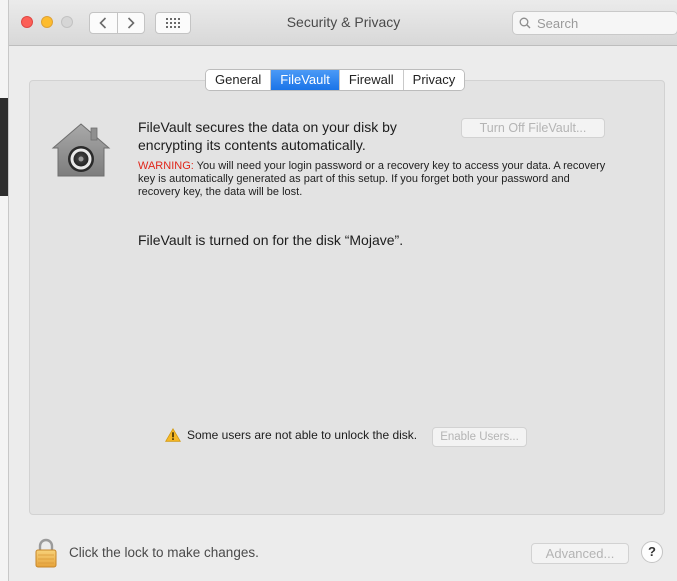 Image resolution: width=677 pixels, height=581 pixels. Describe the element at coordinates (433, 80) in the screenshot. I see `tab-privacy: Privacy` at that location.